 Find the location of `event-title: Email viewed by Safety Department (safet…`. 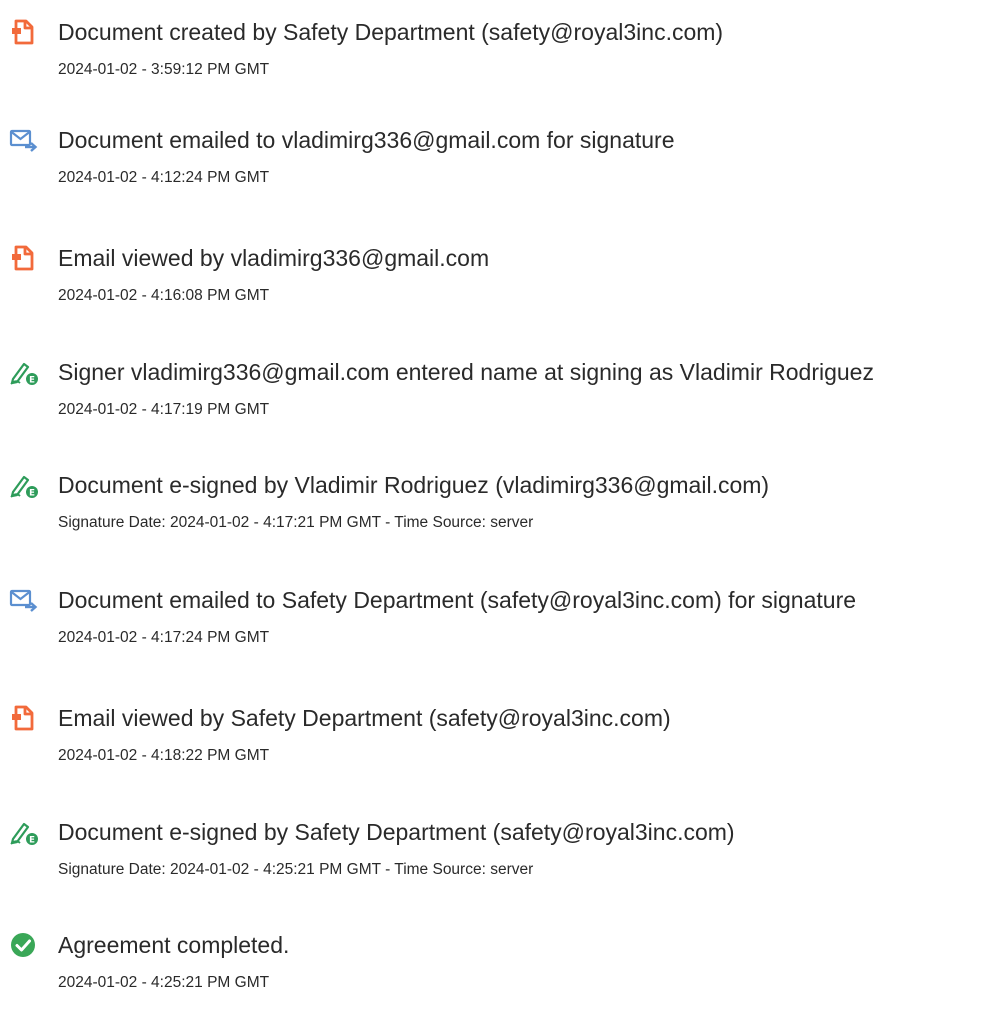

event-title: Email viewed by Safety Department (safet… is located at coordinates (364, 718).